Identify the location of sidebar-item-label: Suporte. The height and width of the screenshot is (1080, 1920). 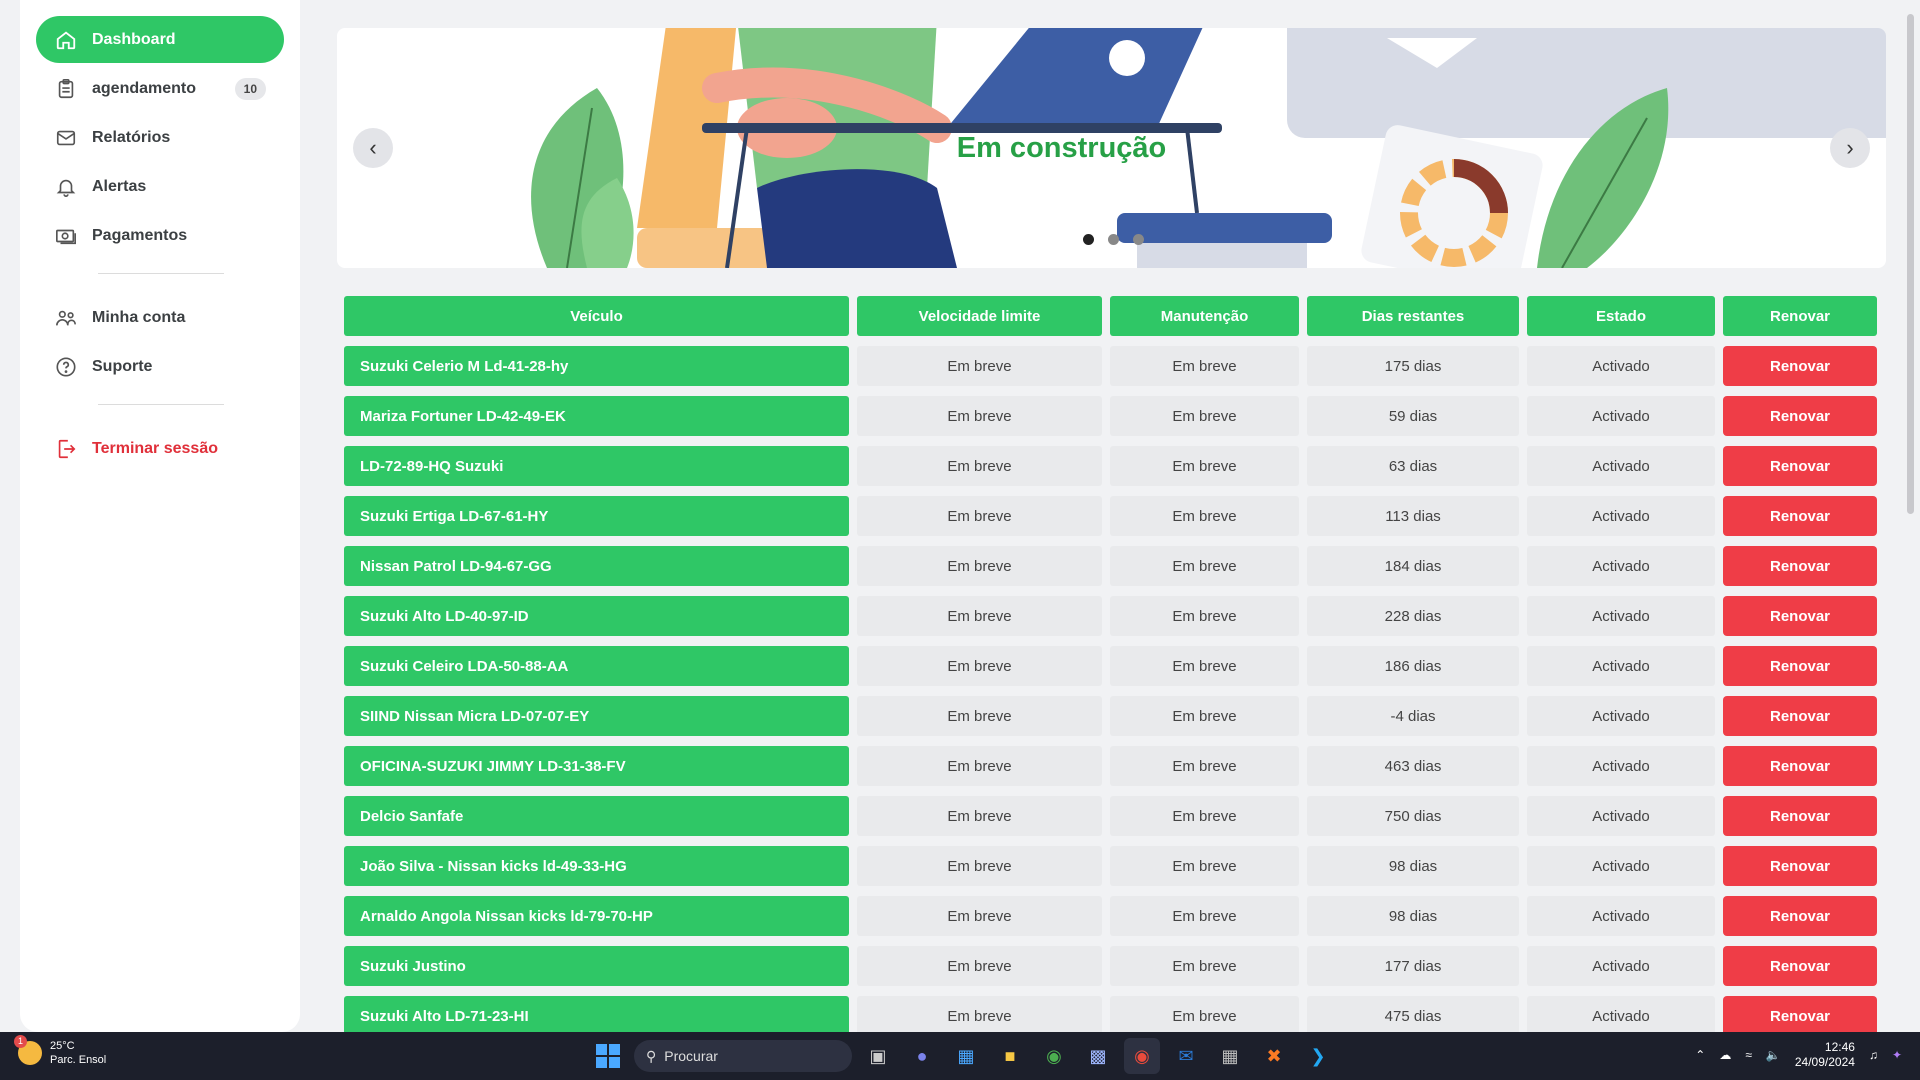
(122, 366).